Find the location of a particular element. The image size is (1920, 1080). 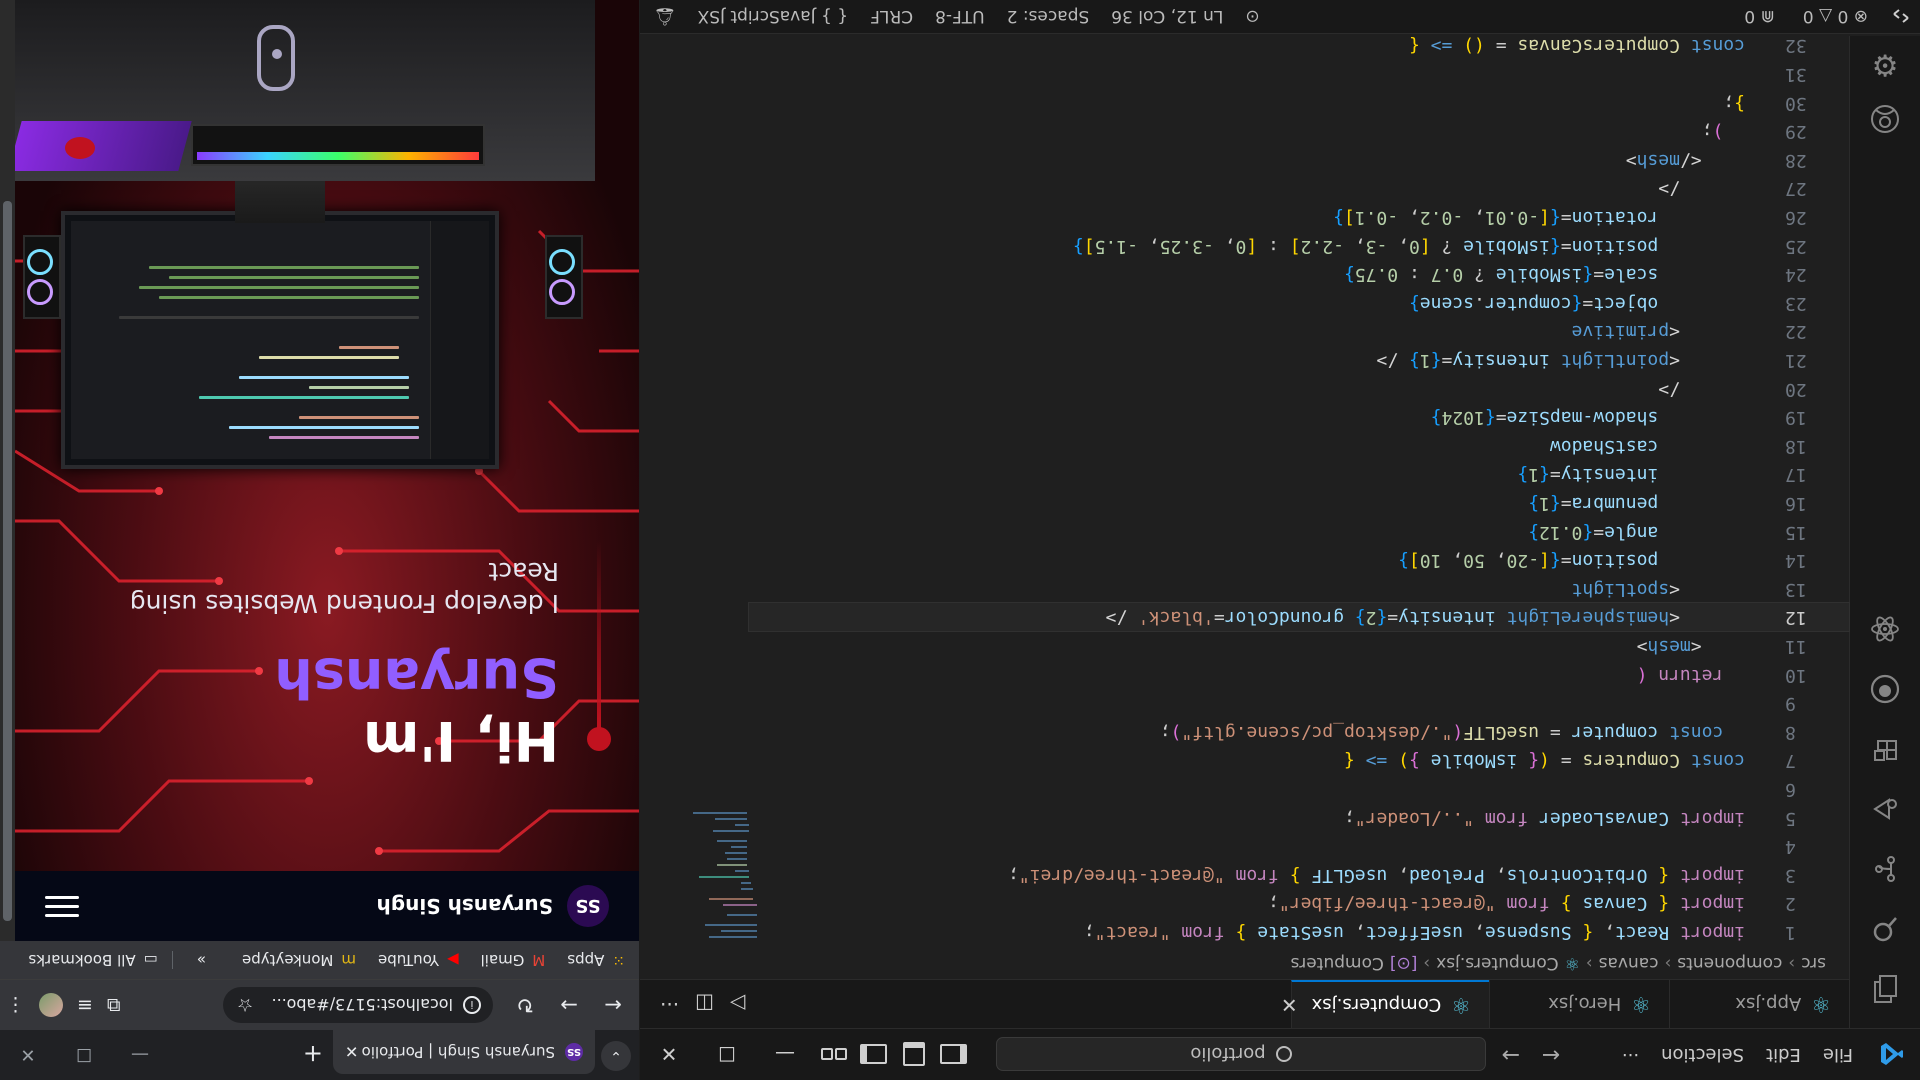

tab-search-chevron-icon: ⌄ is located at coordinates (616, 1056).